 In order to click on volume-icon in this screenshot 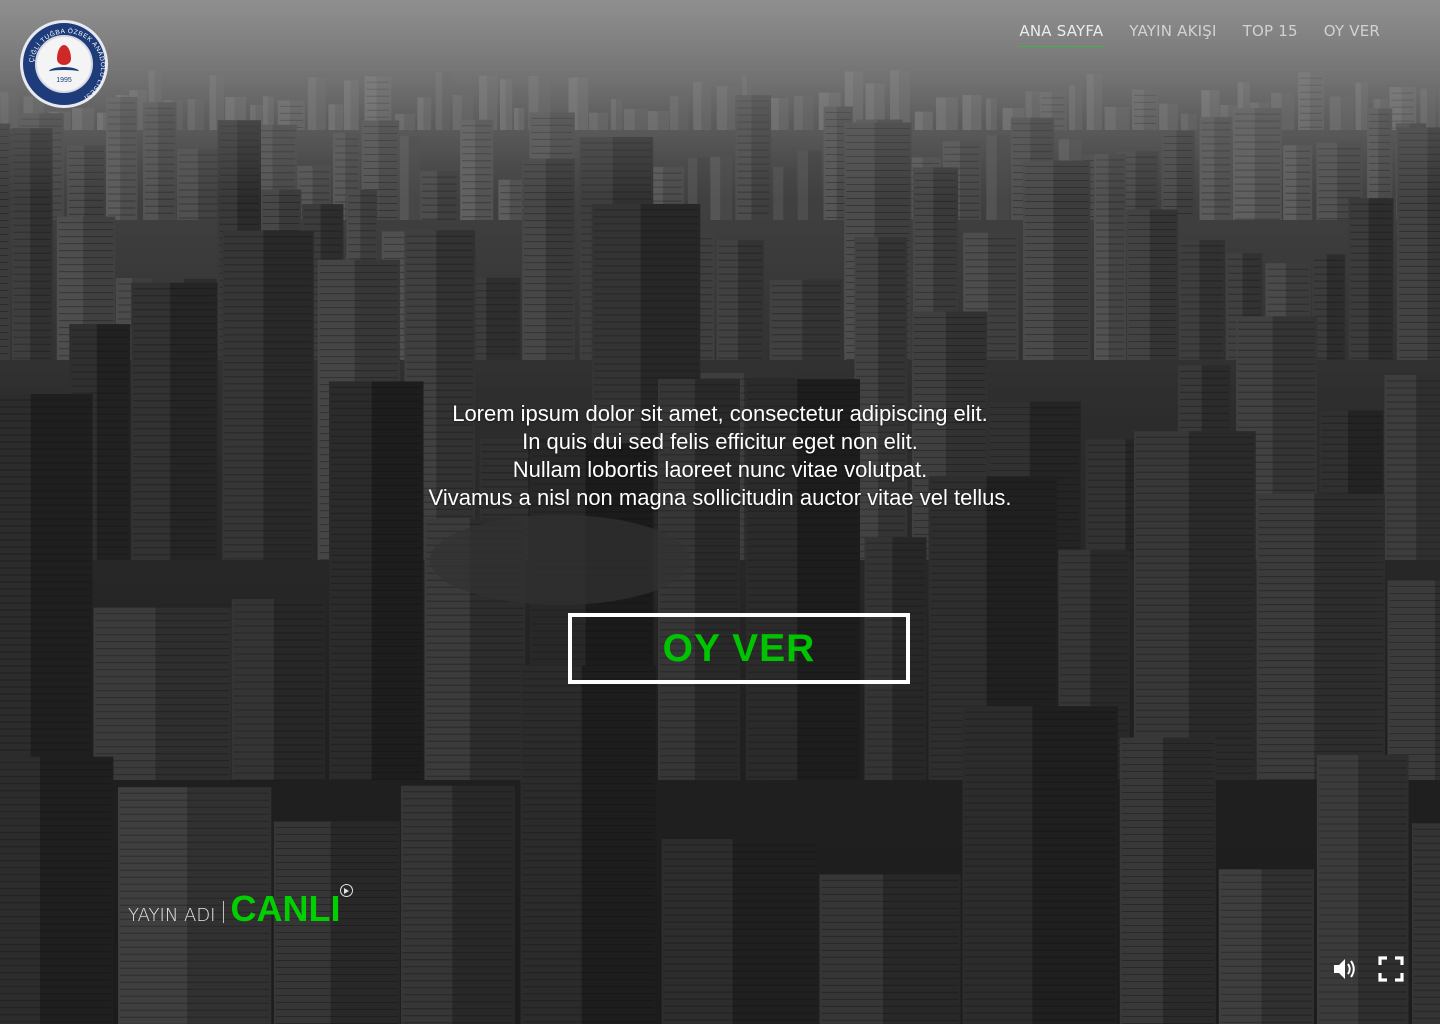, I will do `click(1345, 969)`.